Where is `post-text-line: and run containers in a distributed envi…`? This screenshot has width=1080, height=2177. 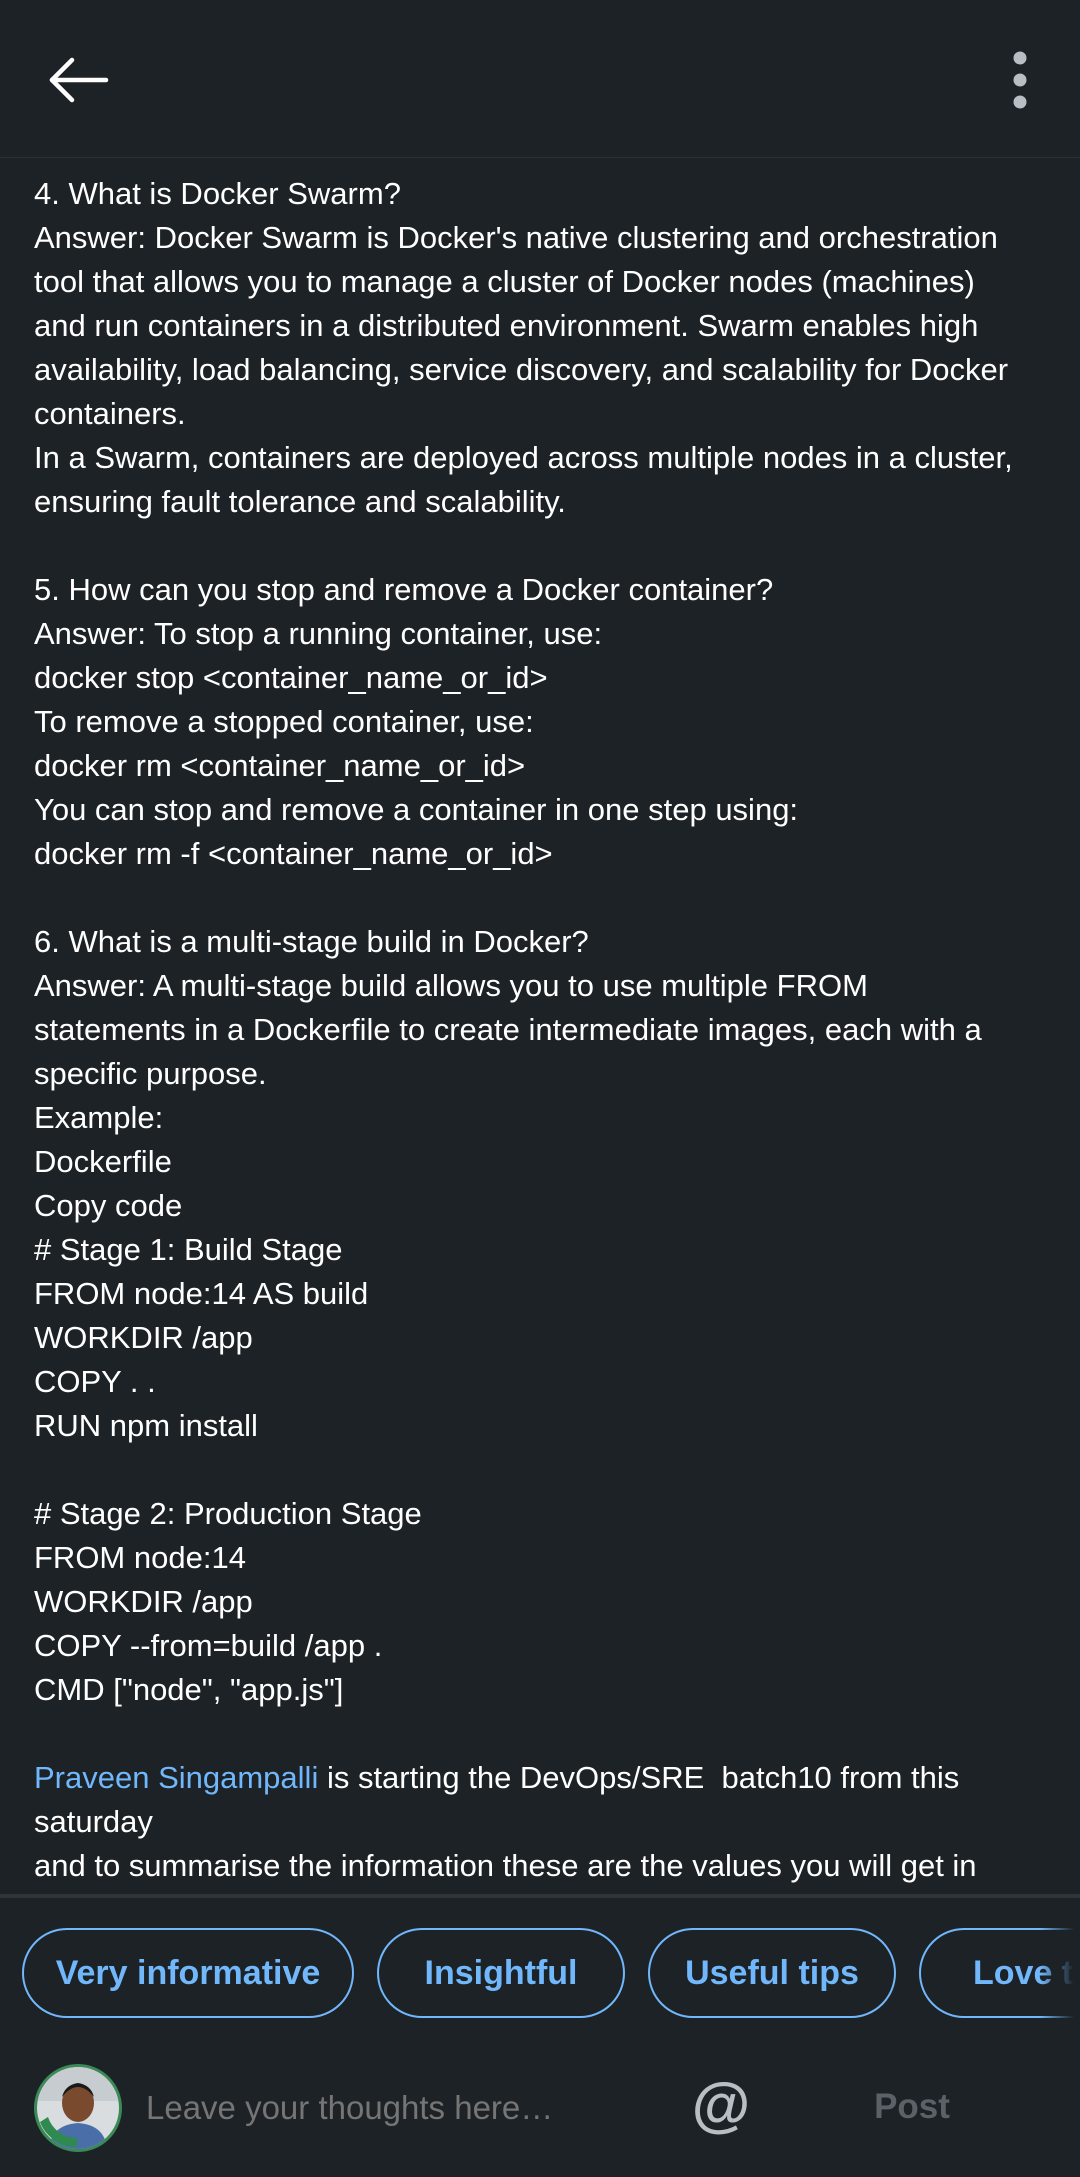
post-text-line: and run containers in a distributed envi… is located at coordinates (506, 325).